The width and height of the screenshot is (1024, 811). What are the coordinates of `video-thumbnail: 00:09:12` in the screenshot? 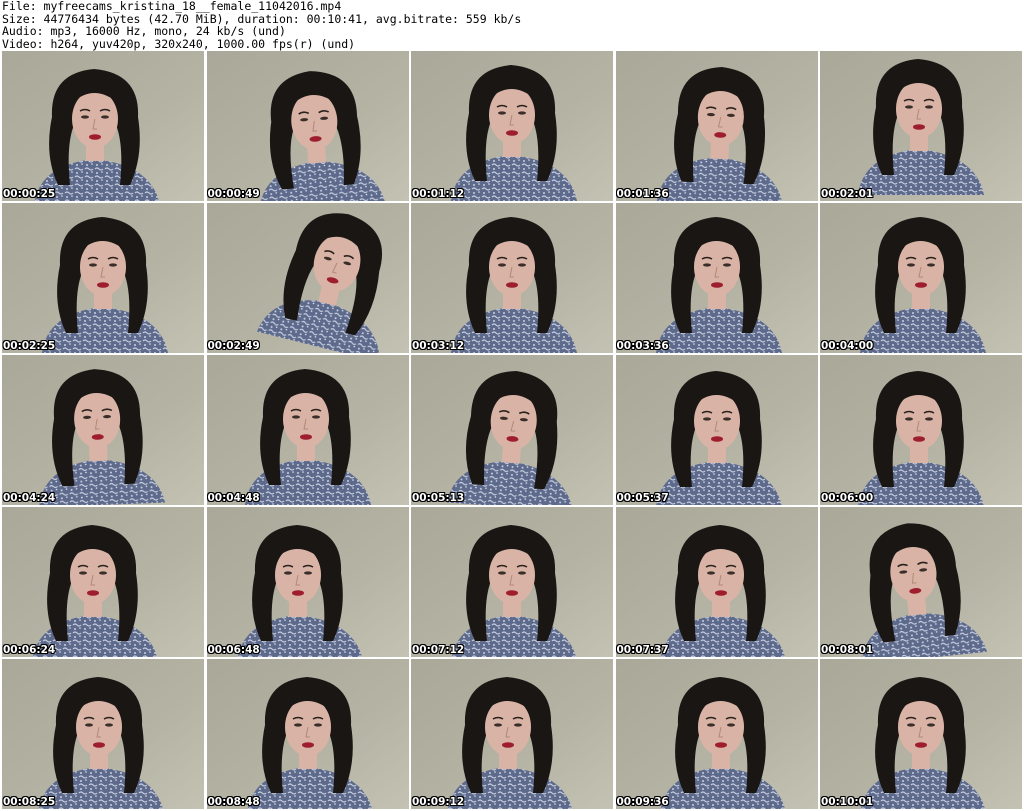 It's located at (512, 734).